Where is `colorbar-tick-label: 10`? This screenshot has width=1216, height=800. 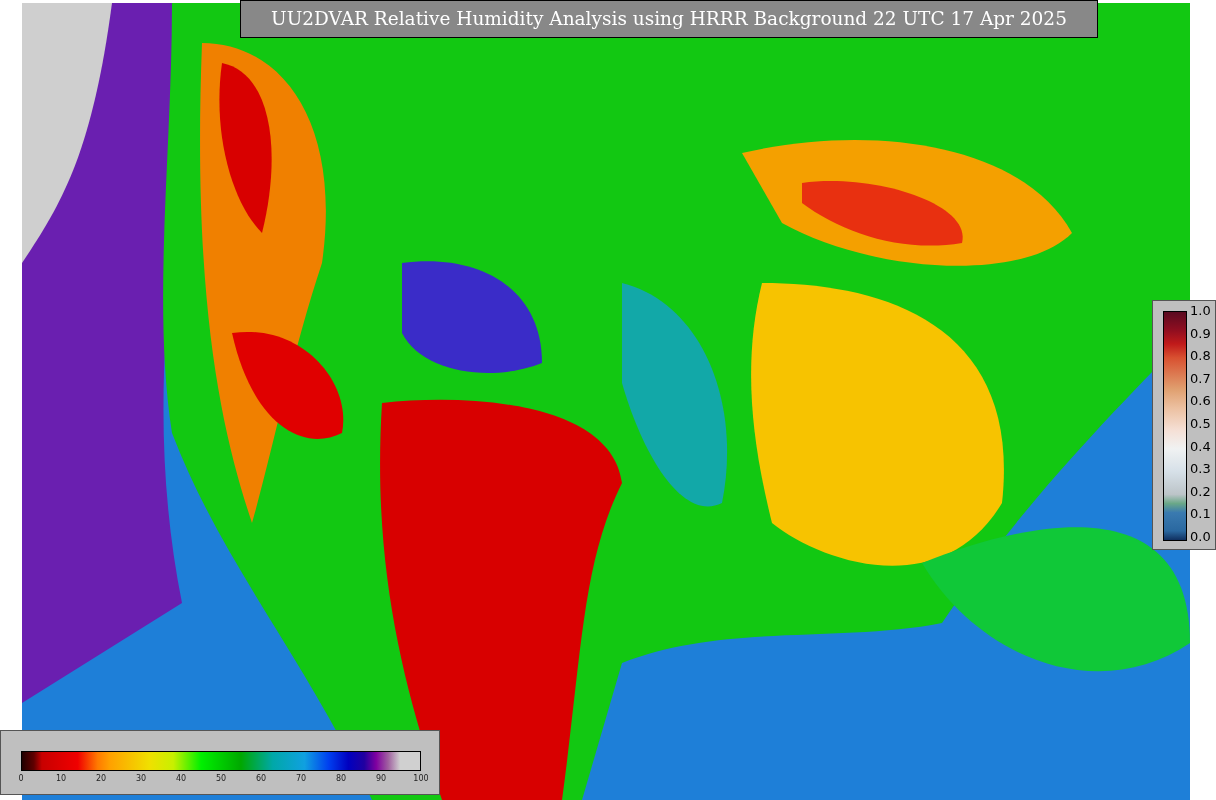 colorbar-tick-label: 10 is located at coordinates (61, 779).